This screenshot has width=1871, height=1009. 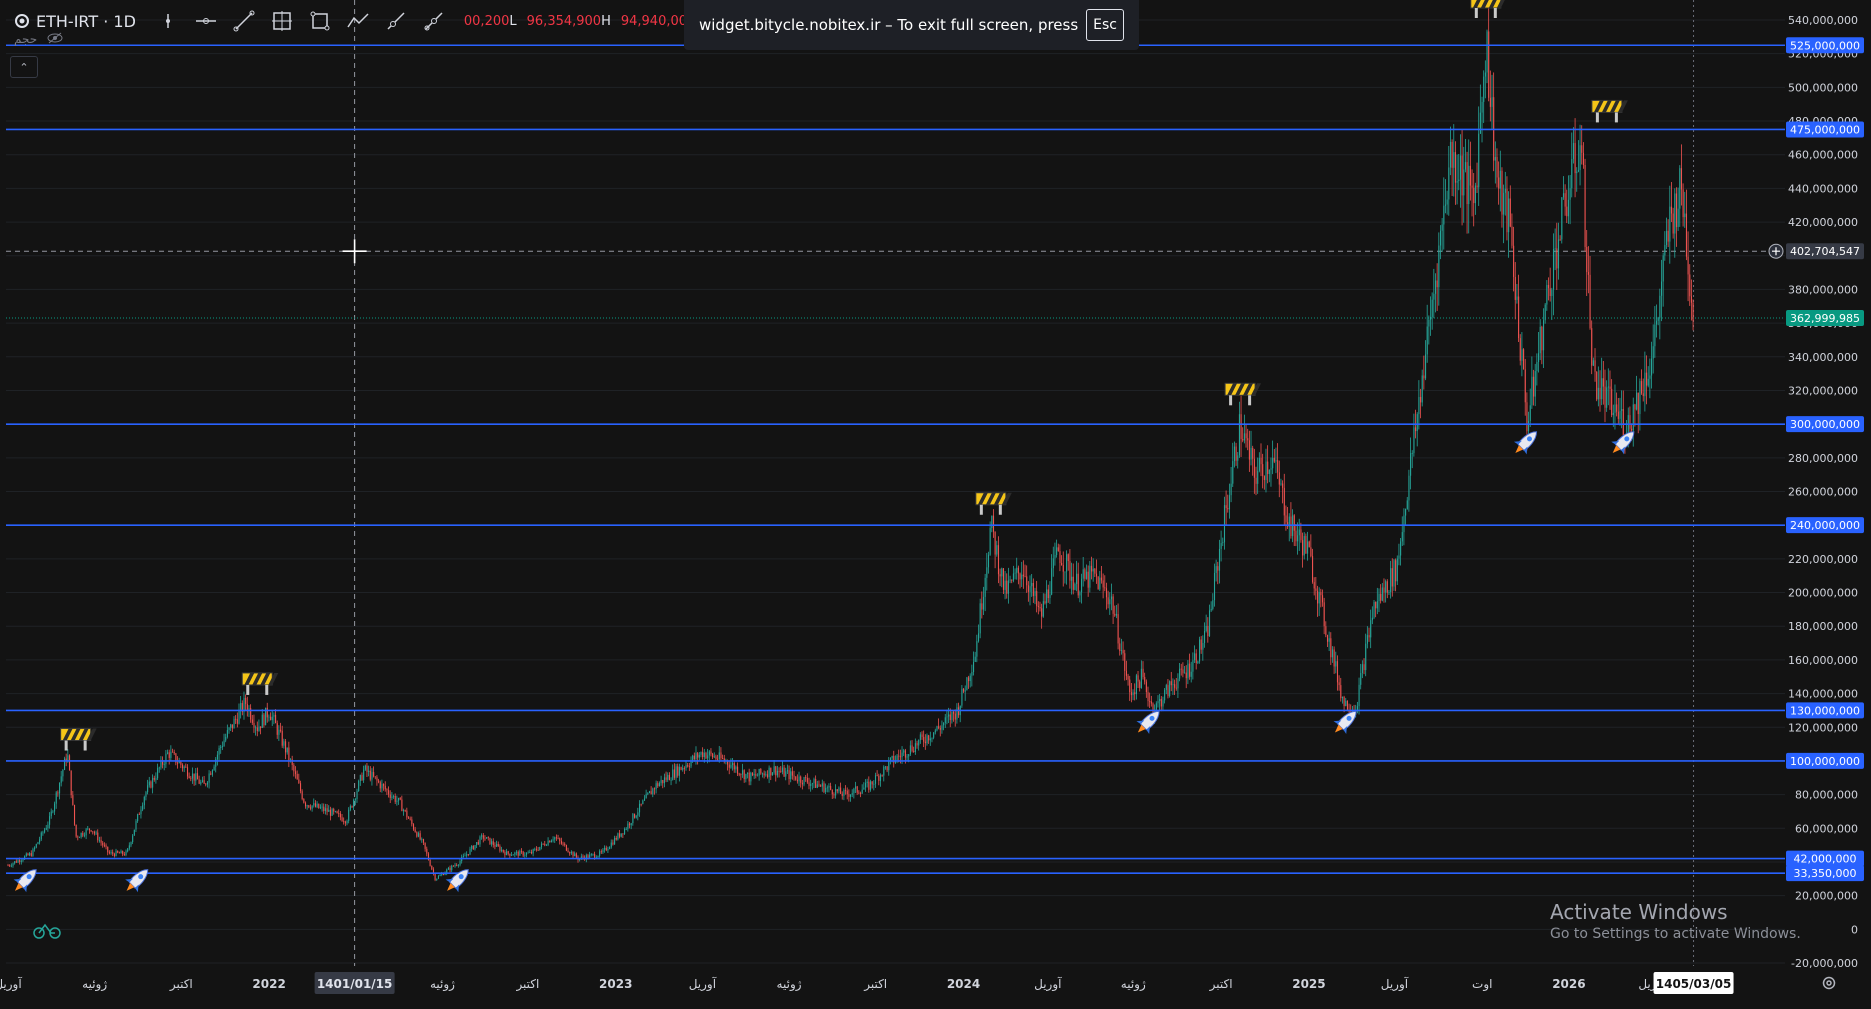 What do you see at coordinates (568, 21) in the screenshot?
I see `ohlc-high: 96,354,900H` at bounding box center [568, 21].